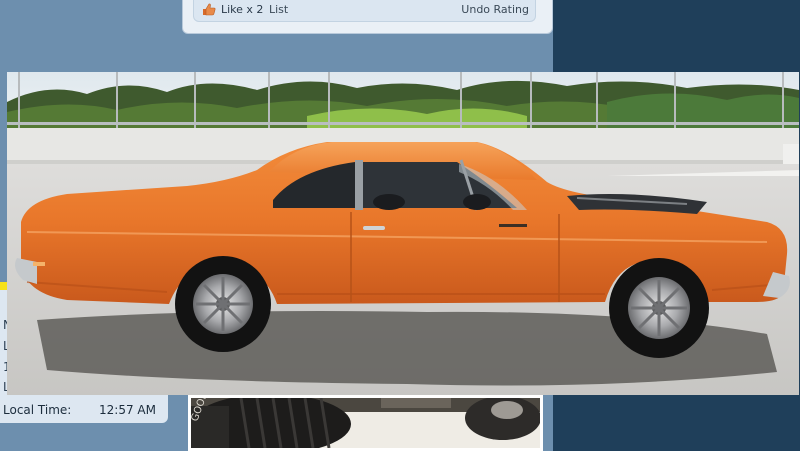 This screenshot has height=451, width=800. I want to click on undo-rating-link: Undo Rating, so click(495, 9).